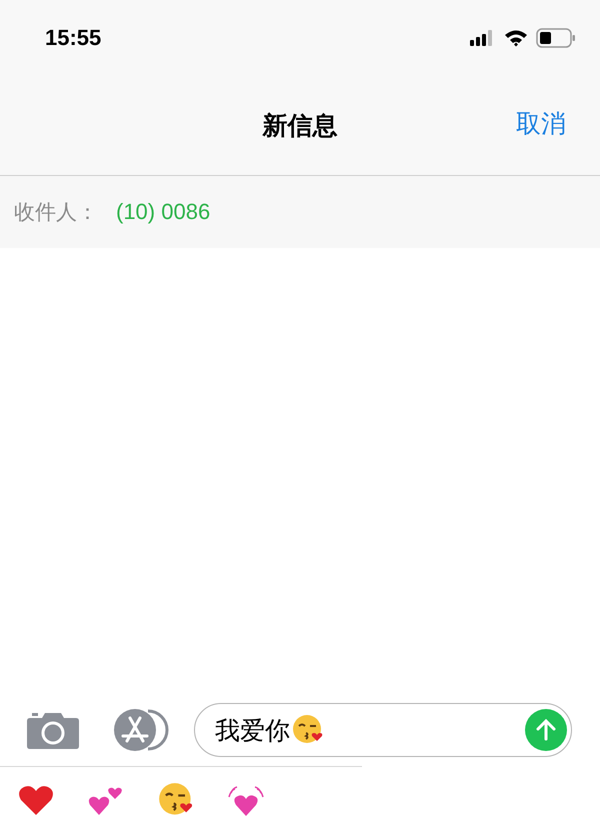  I want to click on recipient-chip: (10) 0086, so click(163, 212).